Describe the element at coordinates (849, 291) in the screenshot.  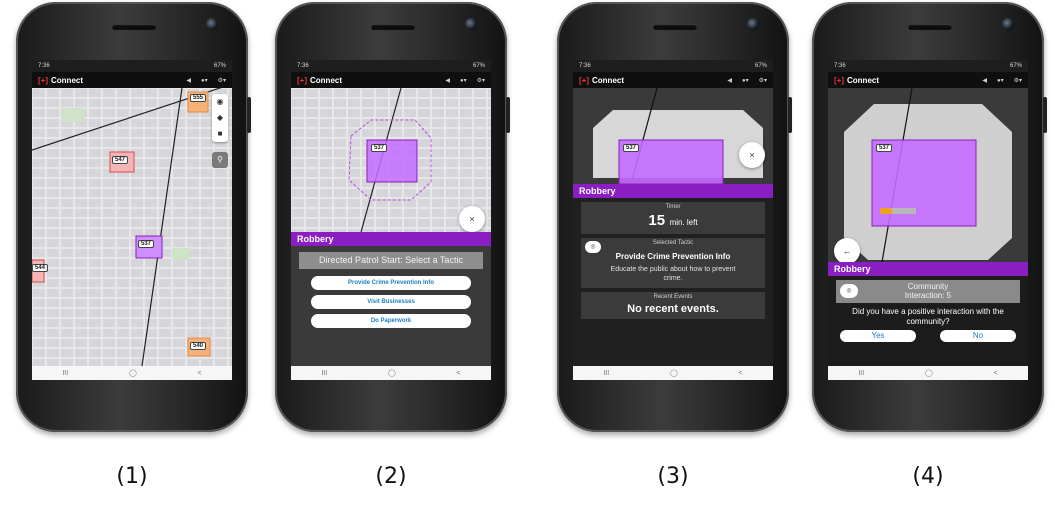
I see `community-toggle-icon: ◎` at that location.